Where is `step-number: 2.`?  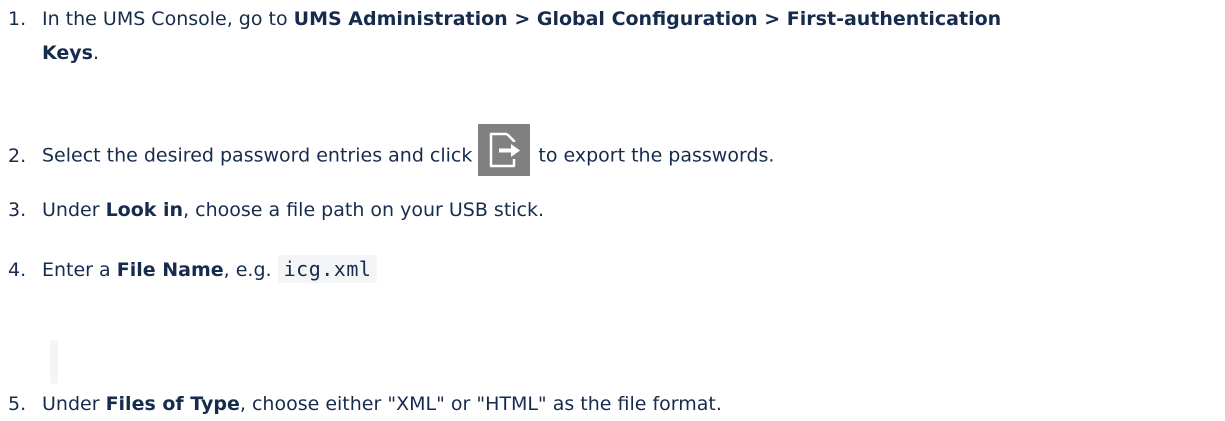
step-number: 2. is located at coordinates (17, 155).